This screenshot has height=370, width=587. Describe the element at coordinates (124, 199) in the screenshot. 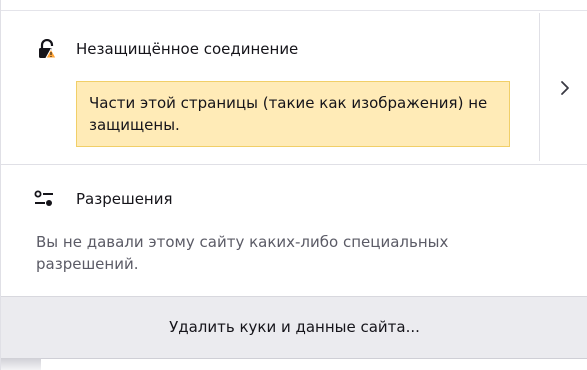

I see `permissions-title: Разрешения` at that location.